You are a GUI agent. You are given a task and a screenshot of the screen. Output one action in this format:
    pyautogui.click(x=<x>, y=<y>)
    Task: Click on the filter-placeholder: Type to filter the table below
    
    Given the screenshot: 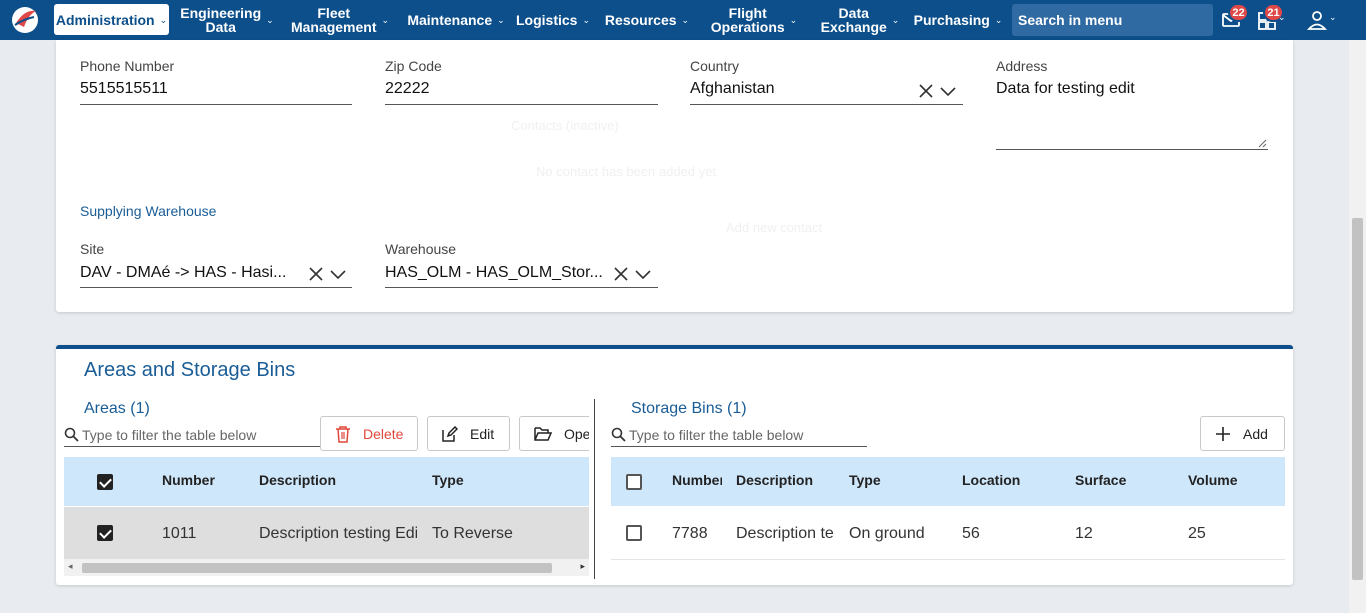 What is the action you would take?
    pyautogui.click(x=716, y=434)
    